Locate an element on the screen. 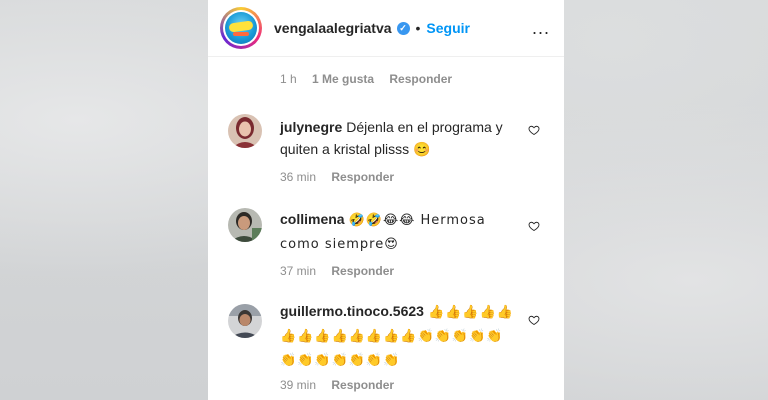 The image size is (768, 400). follow-button: Seguir is located at coordinates (448, 28).